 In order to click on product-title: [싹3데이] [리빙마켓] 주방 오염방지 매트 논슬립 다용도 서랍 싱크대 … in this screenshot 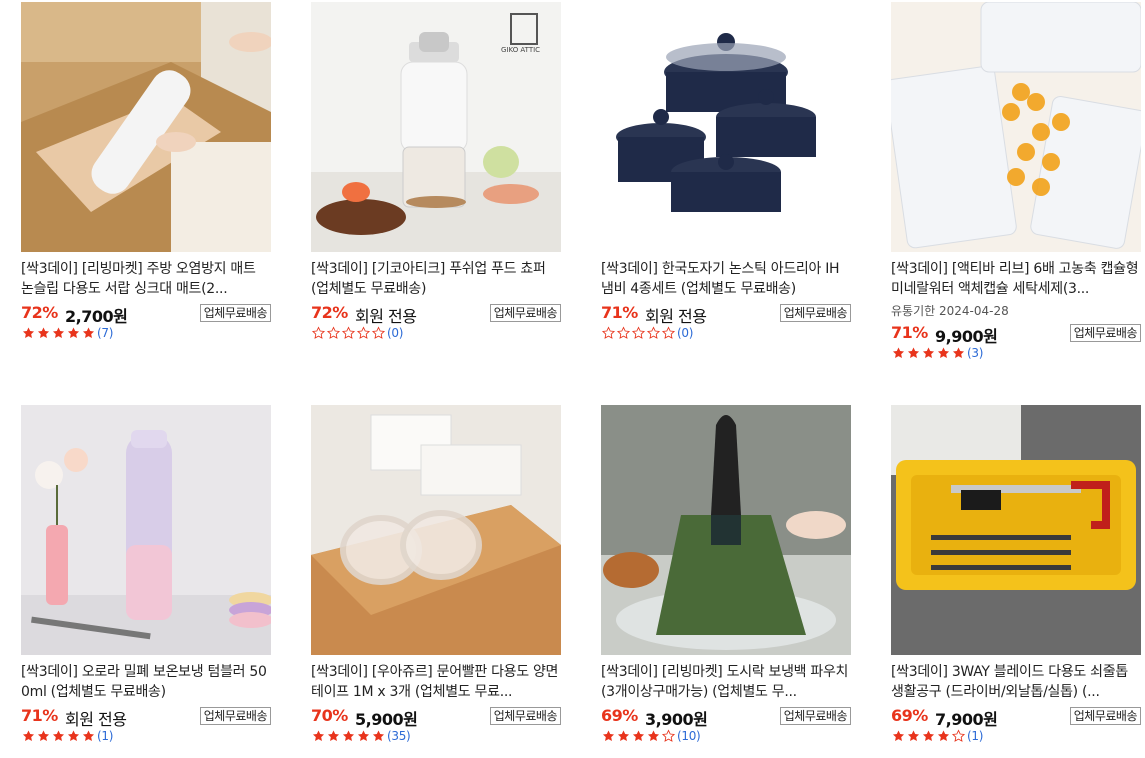, I will do `click(146, 279)`.